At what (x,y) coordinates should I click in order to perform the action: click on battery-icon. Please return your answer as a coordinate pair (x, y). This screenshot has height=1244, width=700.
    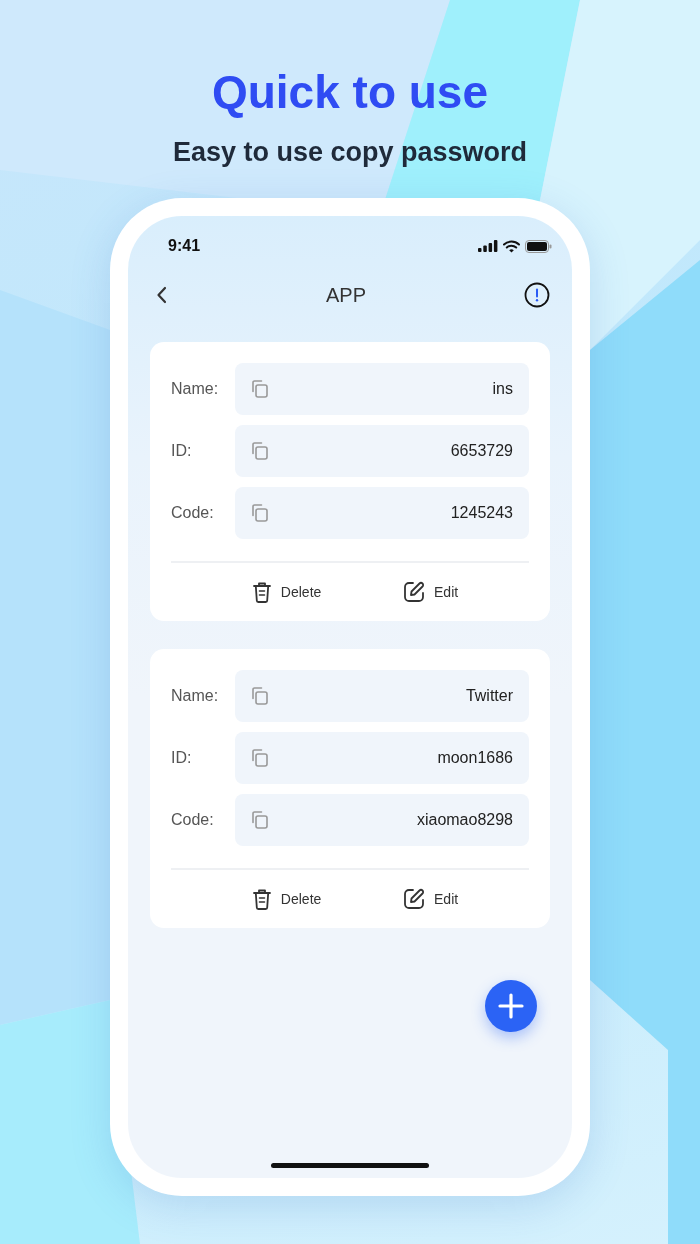
    Looking at the image, I should click on (538, 246).